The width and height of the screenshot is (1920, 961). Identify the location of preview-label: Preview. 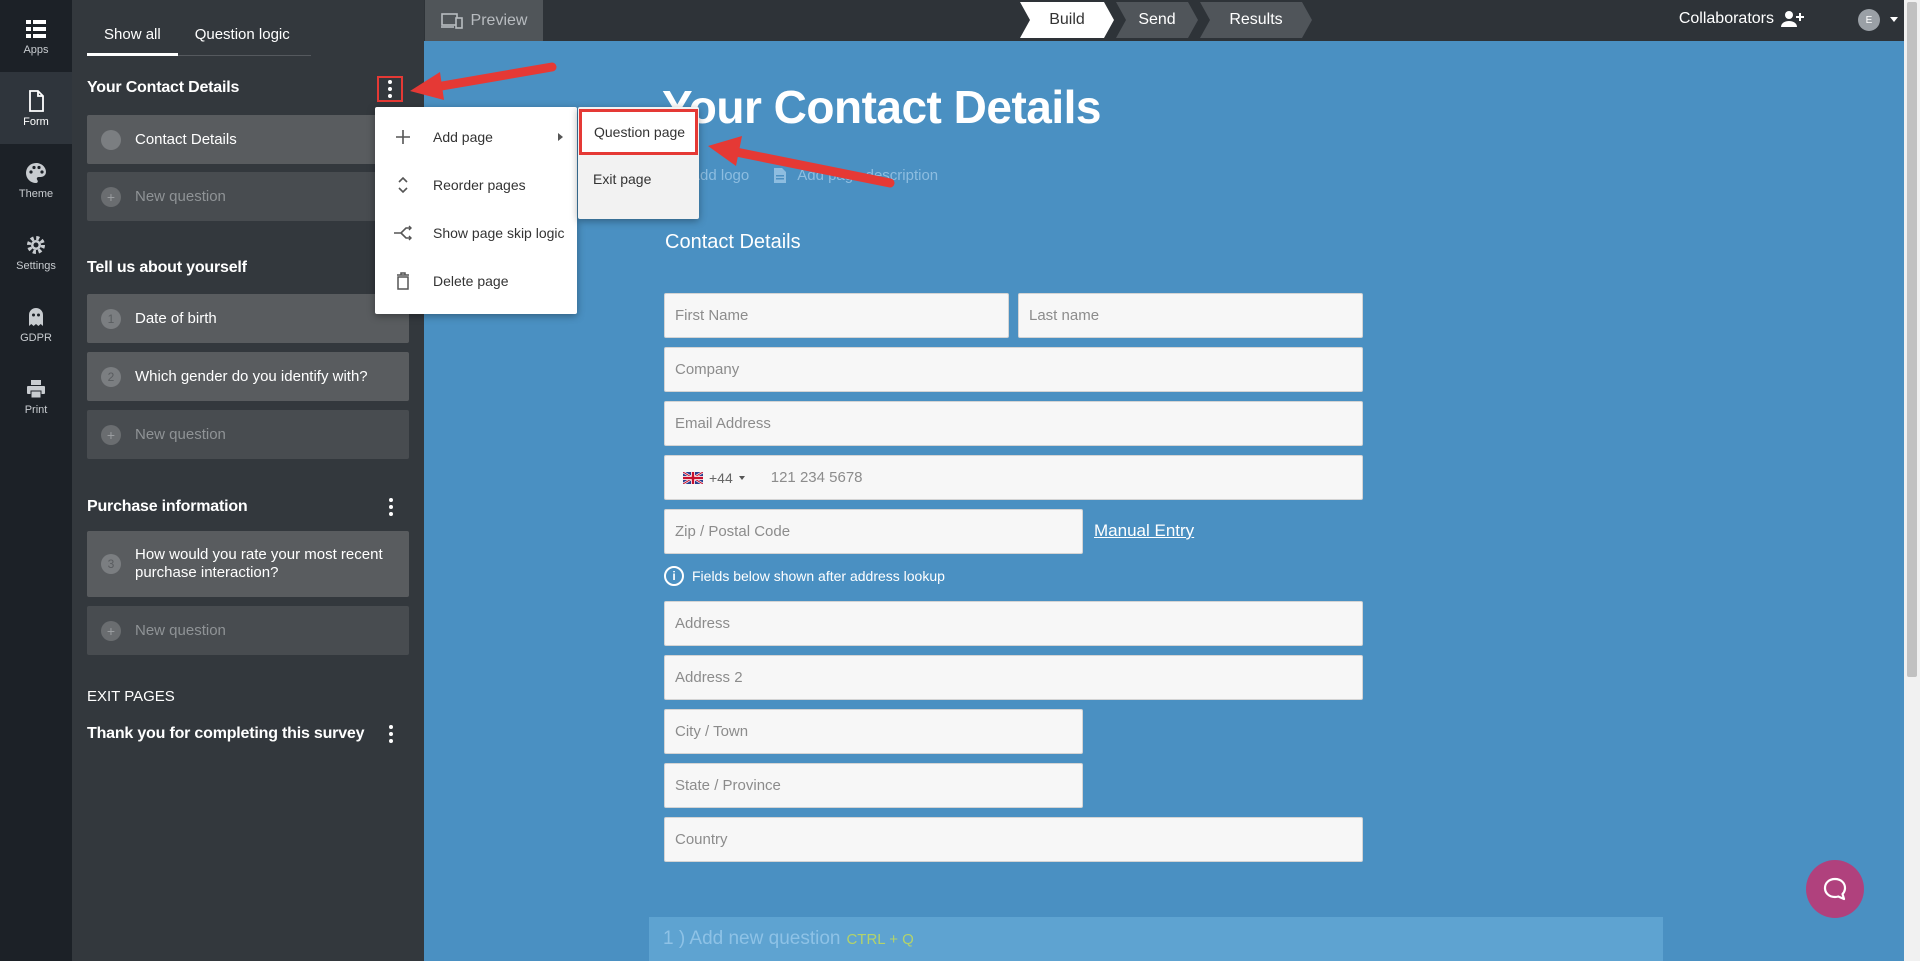
(499, 20).